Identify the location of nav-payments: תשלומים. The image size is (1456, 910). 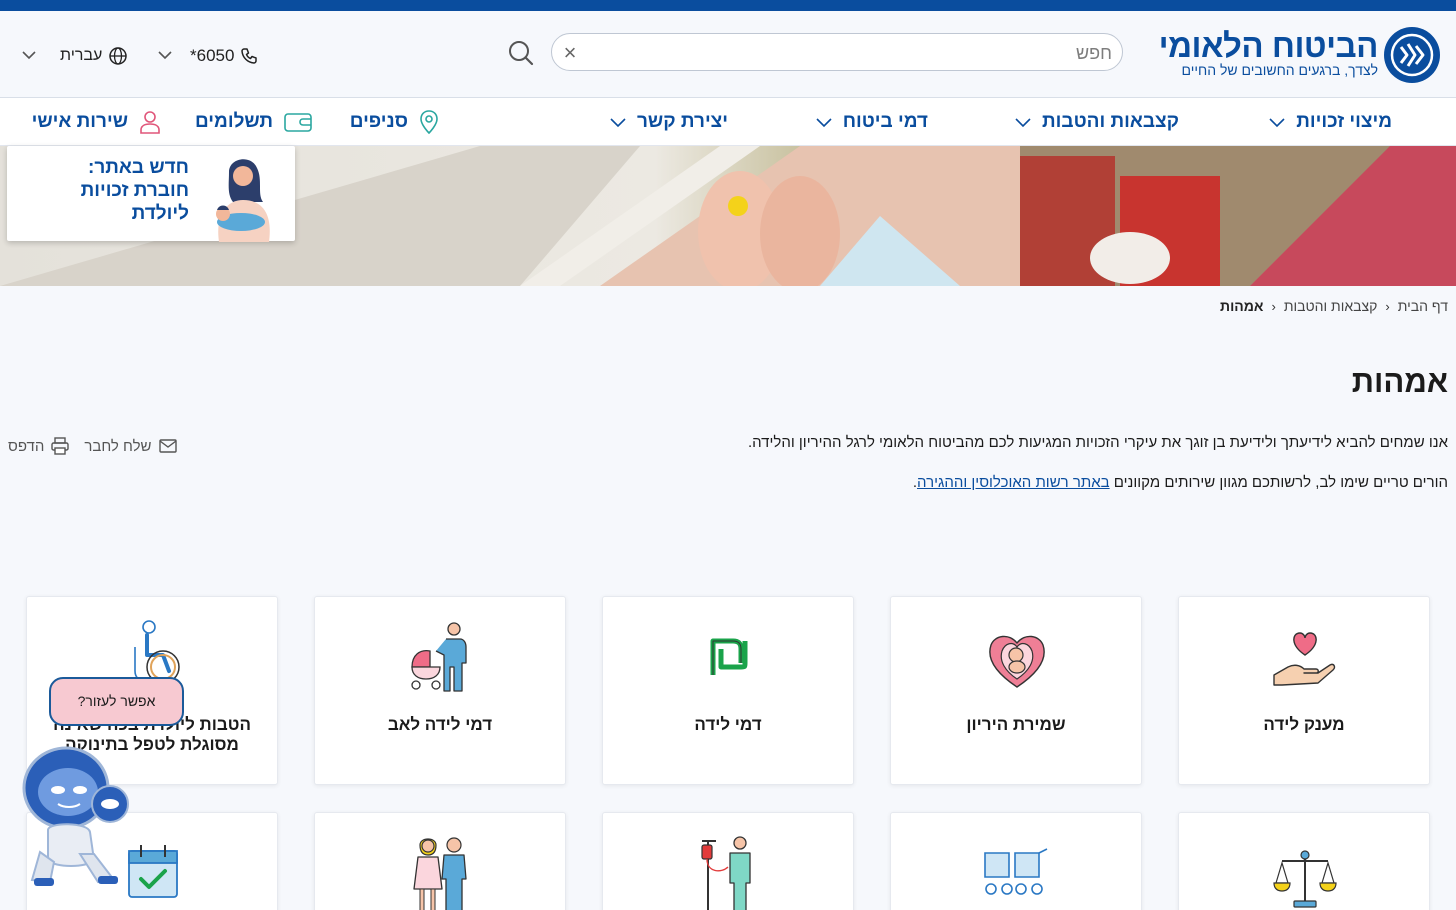
(254, 122).